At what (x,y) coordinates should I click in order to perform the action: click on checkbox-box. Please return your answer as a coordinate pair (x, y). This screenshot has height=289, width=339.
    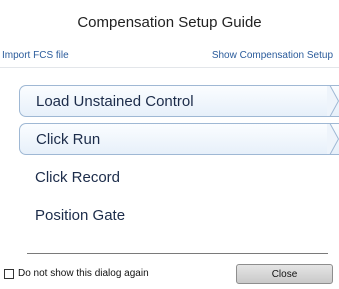
    Looking at the image, I should click on (9, 273).